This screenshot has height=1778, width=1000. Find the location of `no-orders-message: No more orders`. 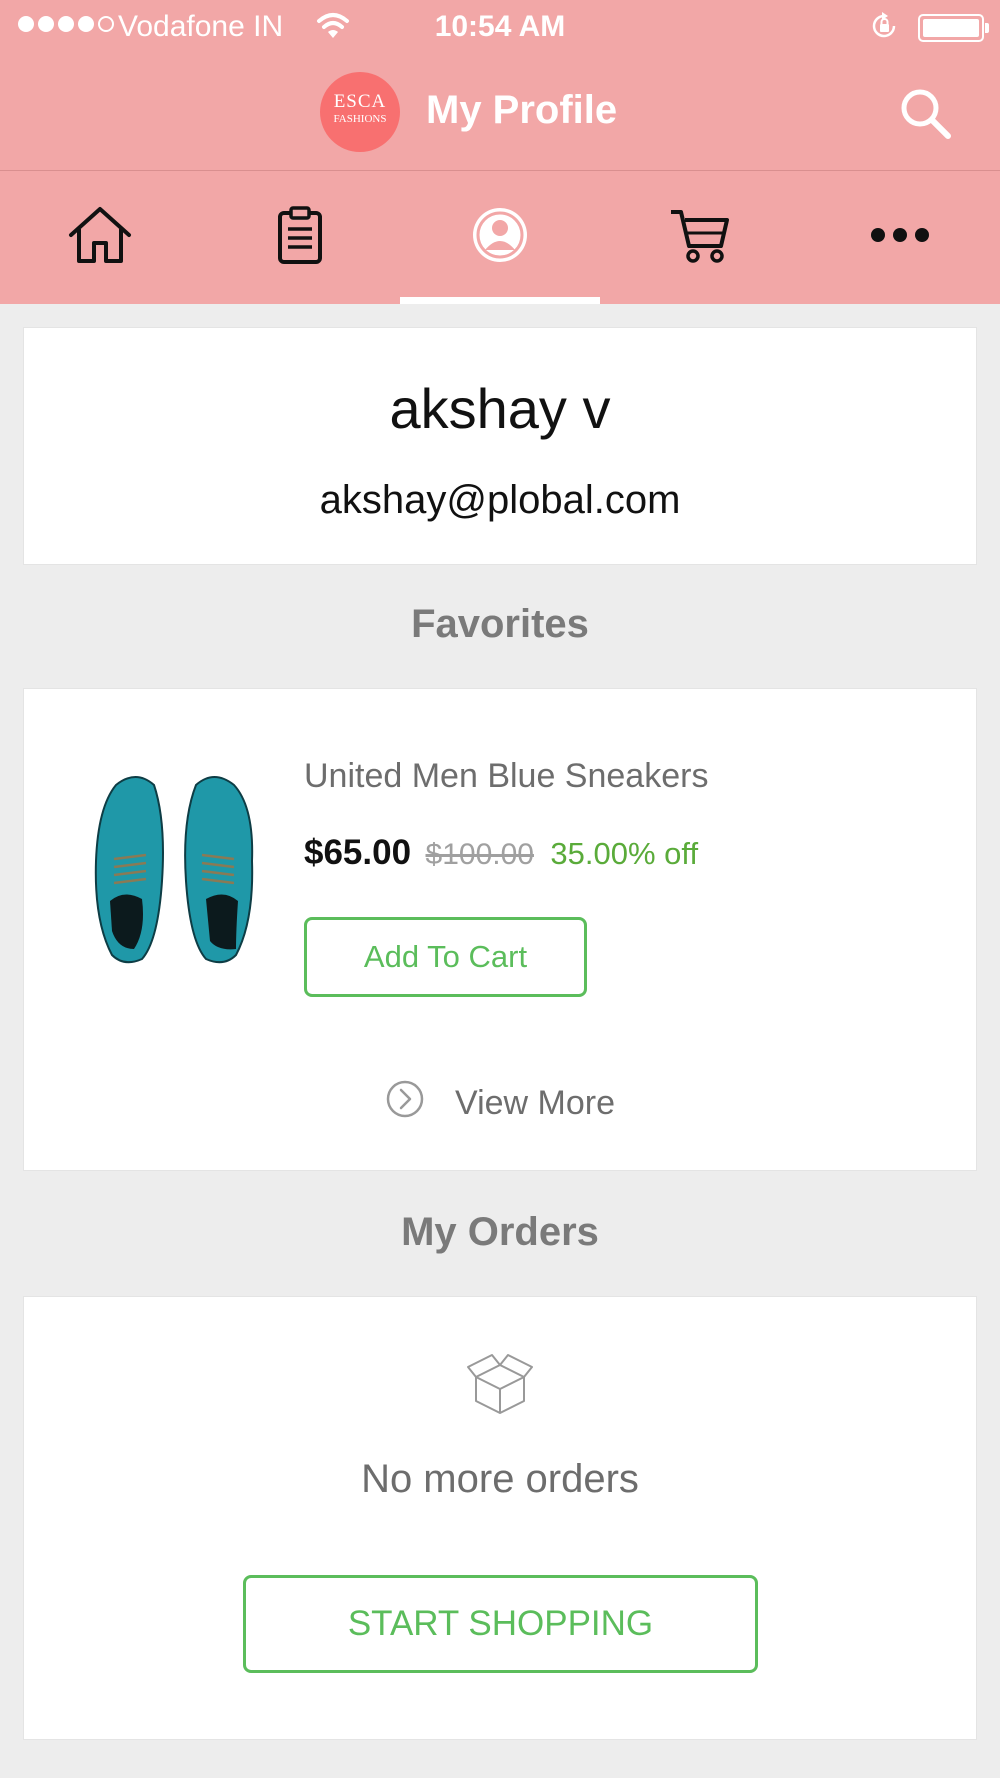

no-orders-message: No more orders is located at coordinates (500, 1479).